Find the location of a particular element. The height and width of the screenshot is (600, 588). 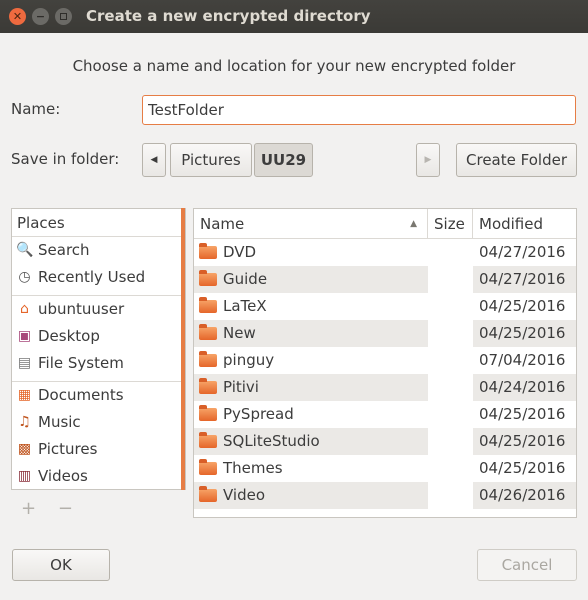

sort-ascending-icon: ▲ is located at coordinates (413, 224).